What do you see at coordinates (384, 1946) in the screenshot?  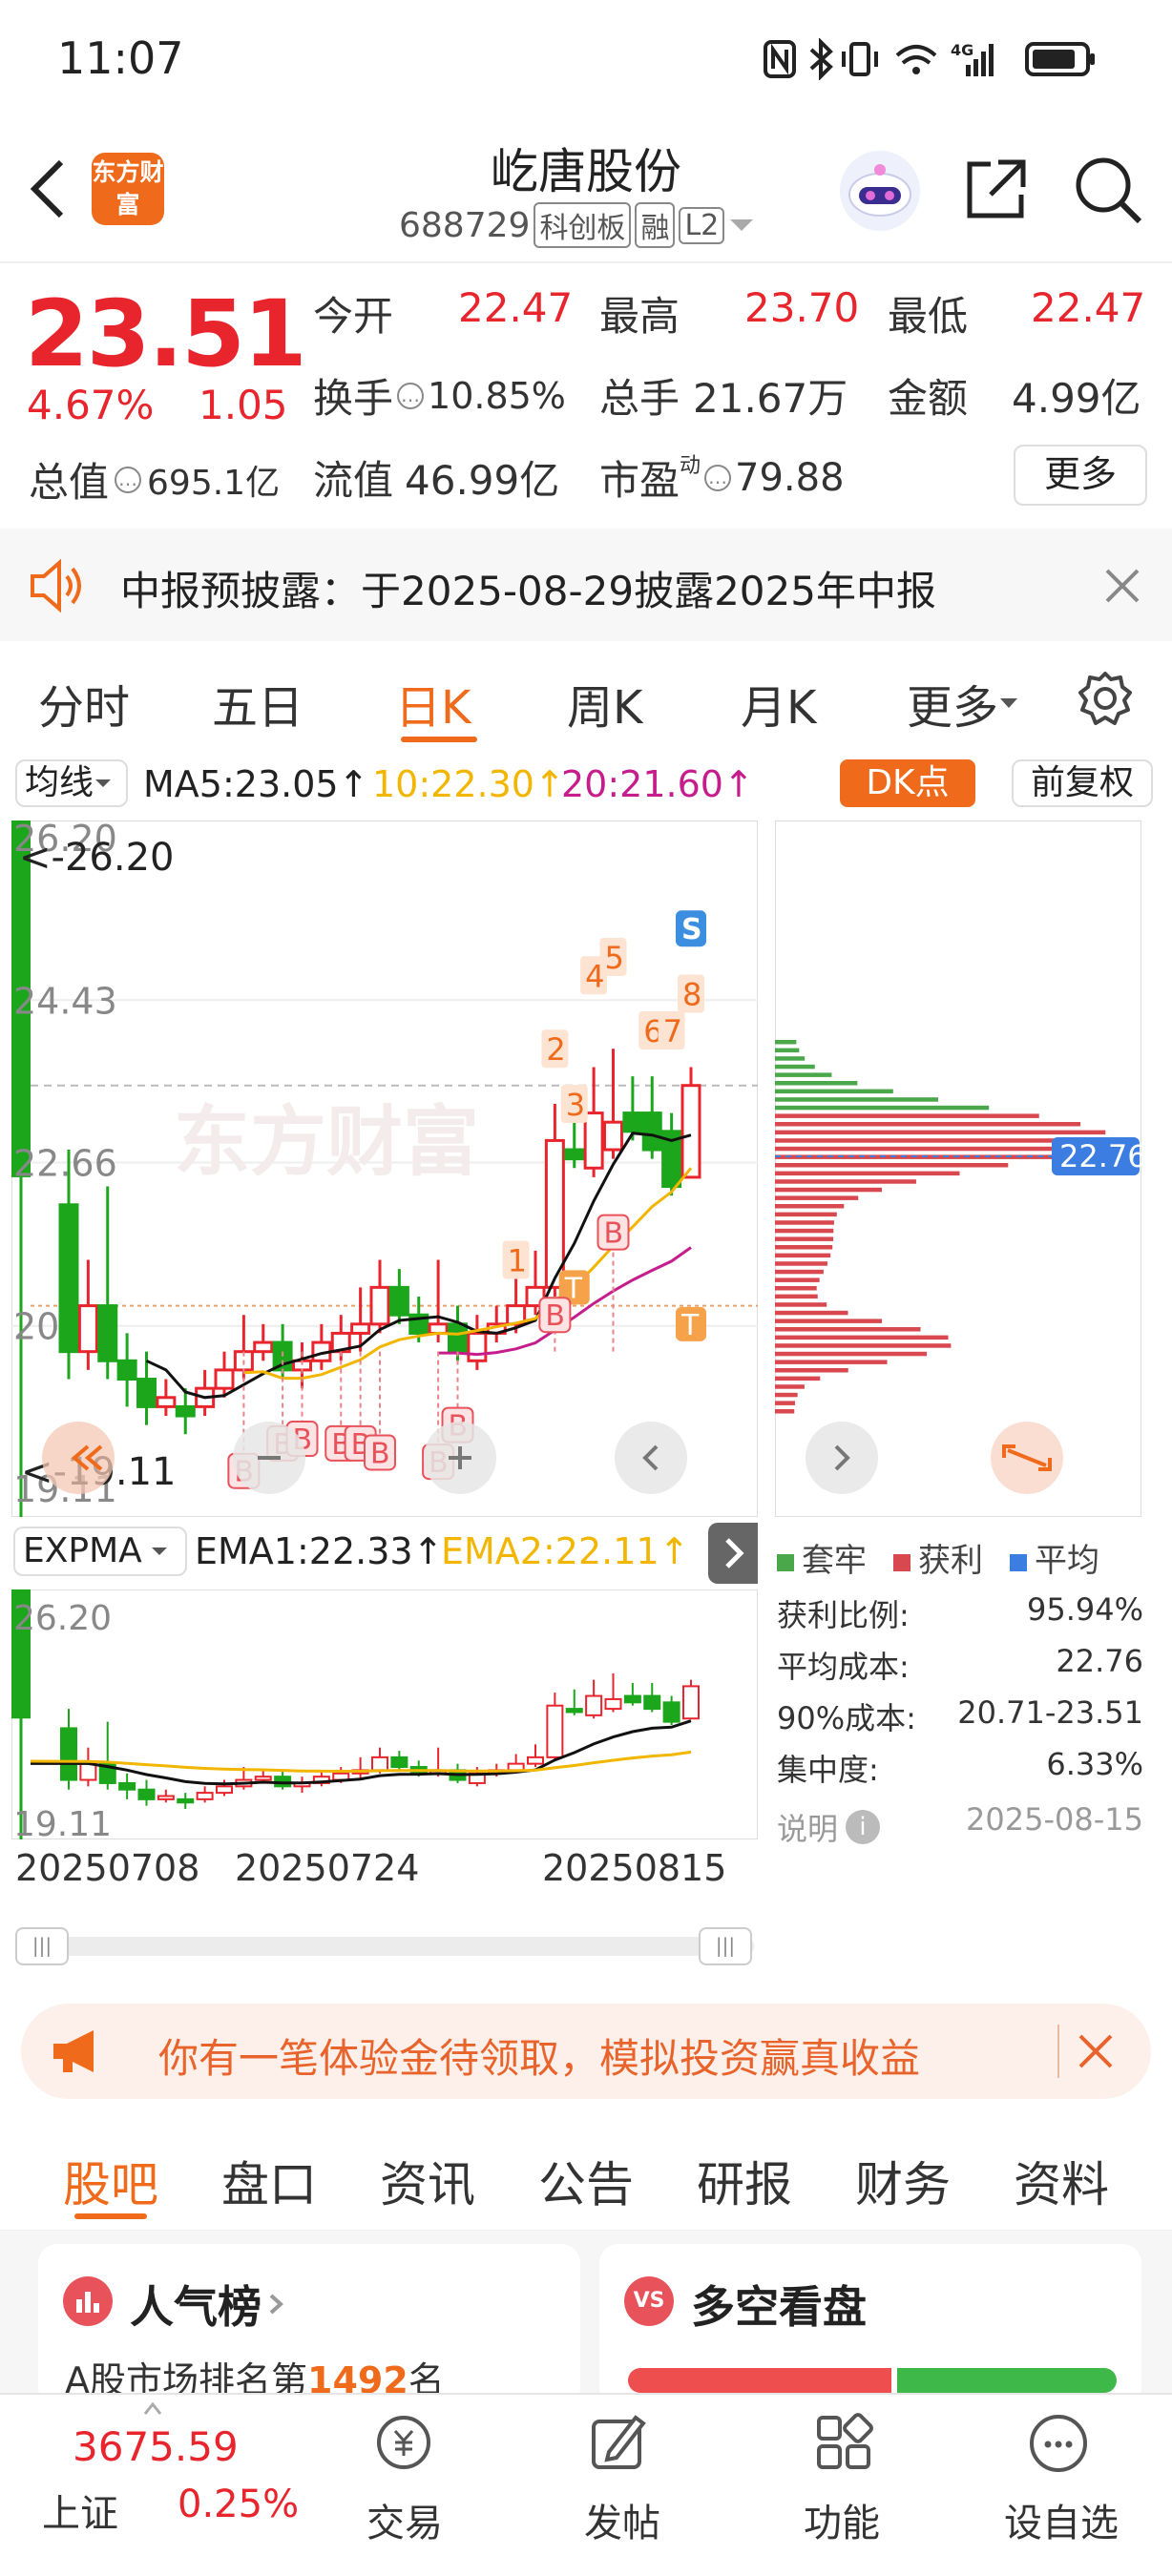 I see `range-slider-track` at bounding box center [384, 1946].